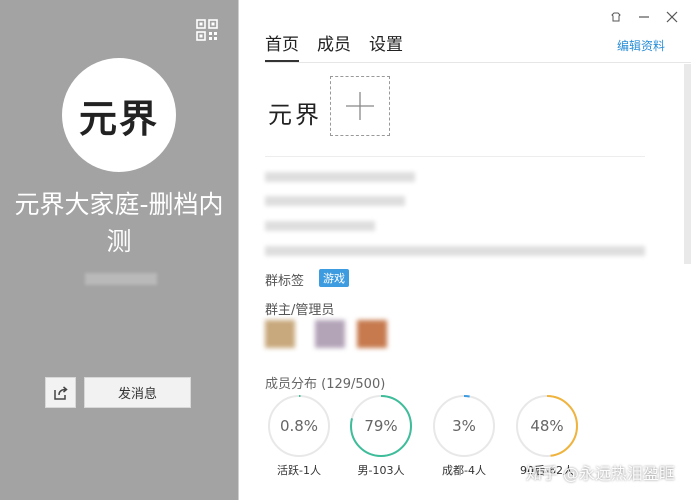 The height and width of the screenshot is (500, 691). What do you see at coordinates (478, 62) in the screenshot?
I see `tab-divider` at bounding box center [478, 62].